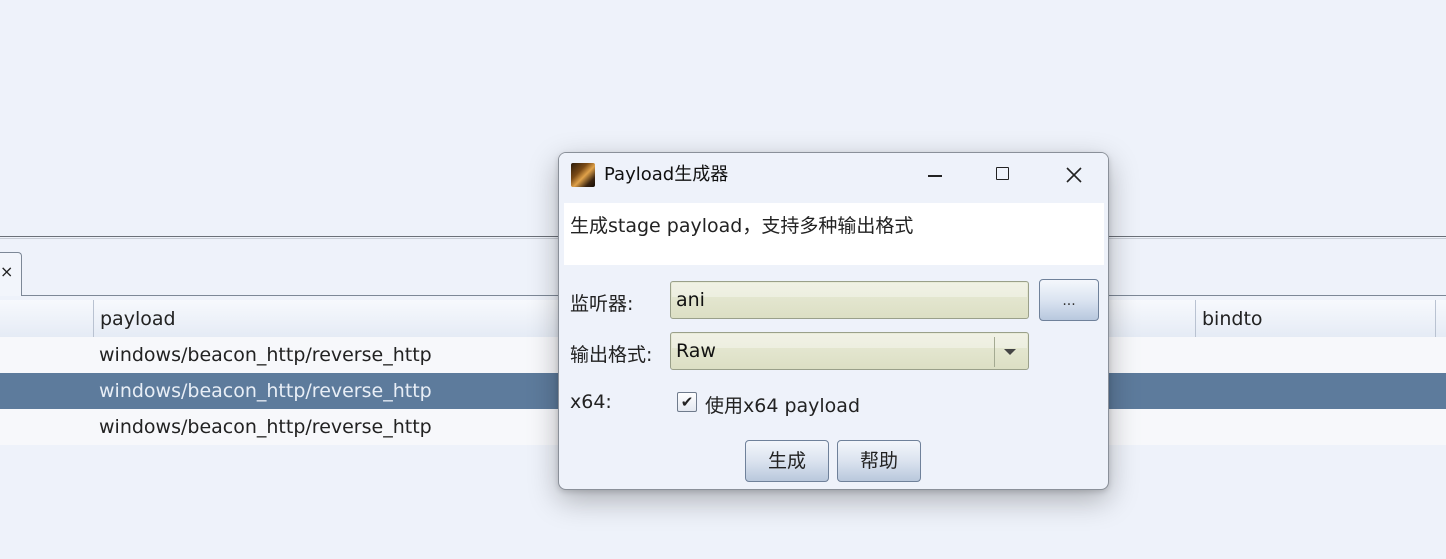 This screenshot has height=559, width=1446. What do you see at coordinates (782, 404) in the screenshot?
I see `x64-checkbox-label: 使用x64 payload` at bounding box center [782, 404].